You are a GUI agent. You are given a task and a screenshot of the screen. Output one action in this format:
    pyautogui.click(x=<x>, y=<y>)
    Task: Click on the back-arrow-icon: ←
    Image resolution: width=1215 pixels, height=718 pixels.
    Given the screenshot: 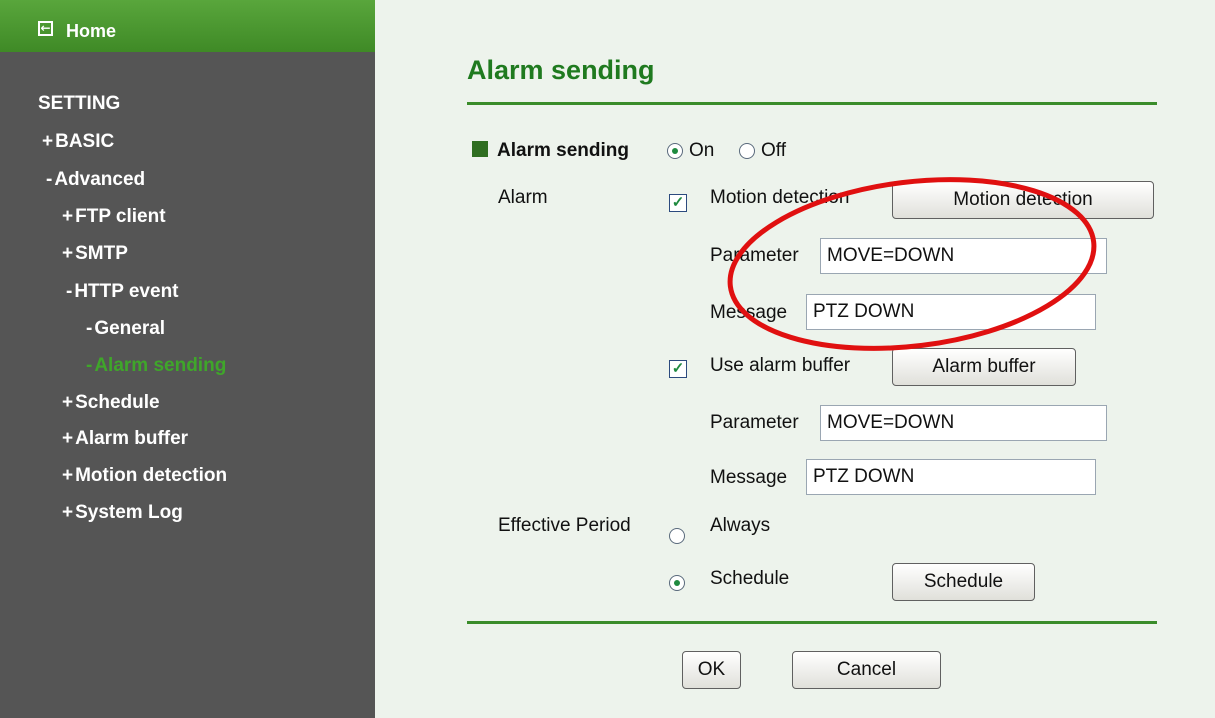 What is the action you would take?
    pyautogui.click(x=45, y=28)
    